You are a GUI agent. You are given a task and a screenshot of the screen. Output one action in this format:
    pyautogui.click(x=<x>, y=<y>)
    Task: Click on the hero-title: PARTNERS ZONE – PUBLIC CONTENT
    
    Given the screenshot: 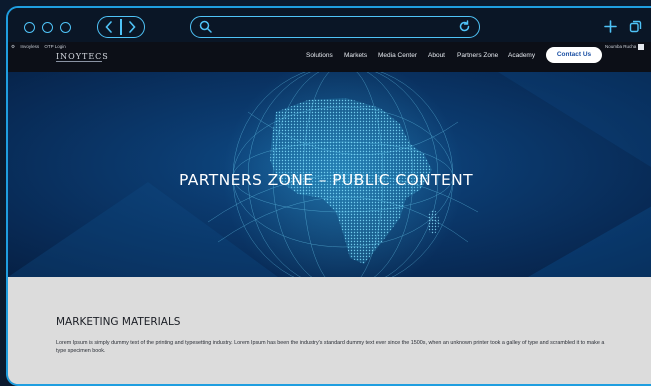 What is the action you would take?
    pyautogui.click(x=326, y=180)
    